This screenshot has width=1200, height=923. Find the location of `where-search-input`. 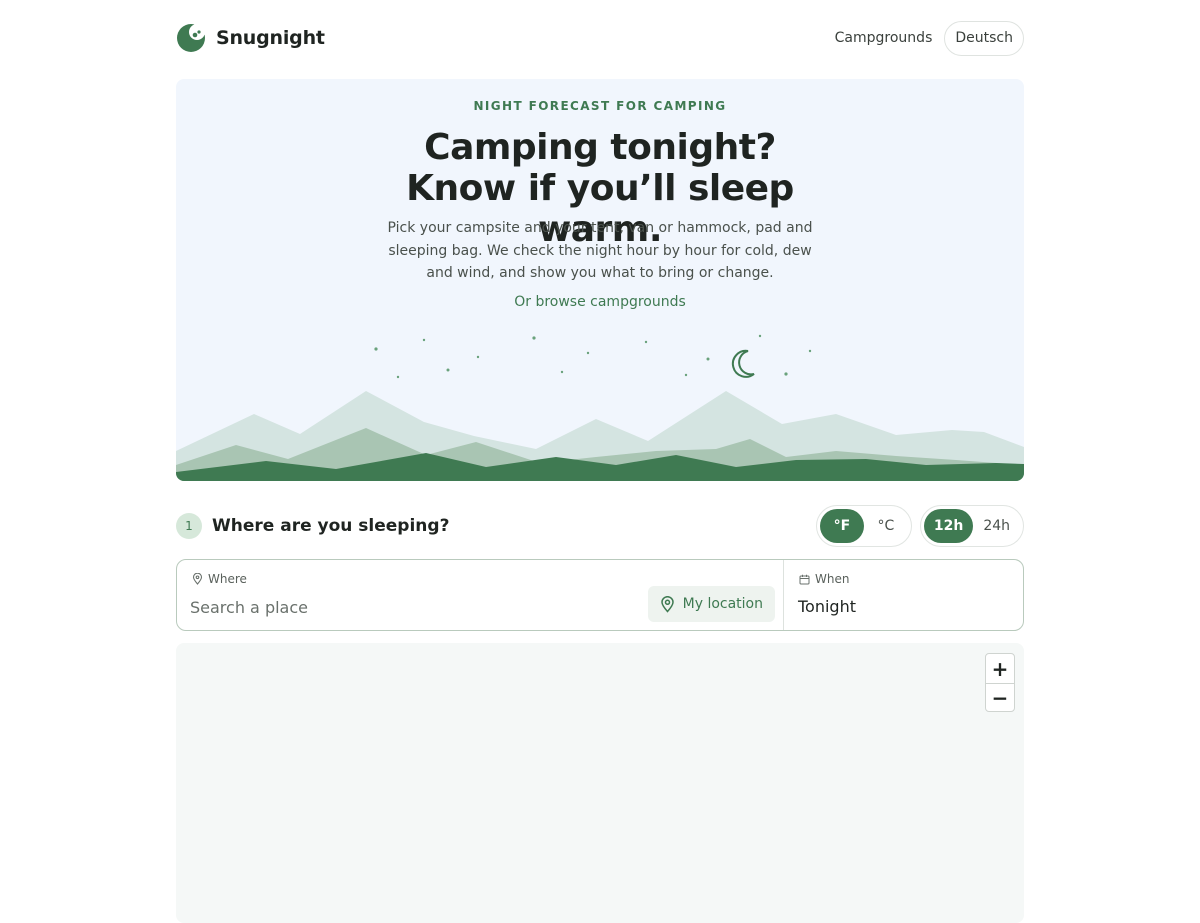

where-search-input is located at coordinates (410, 607).